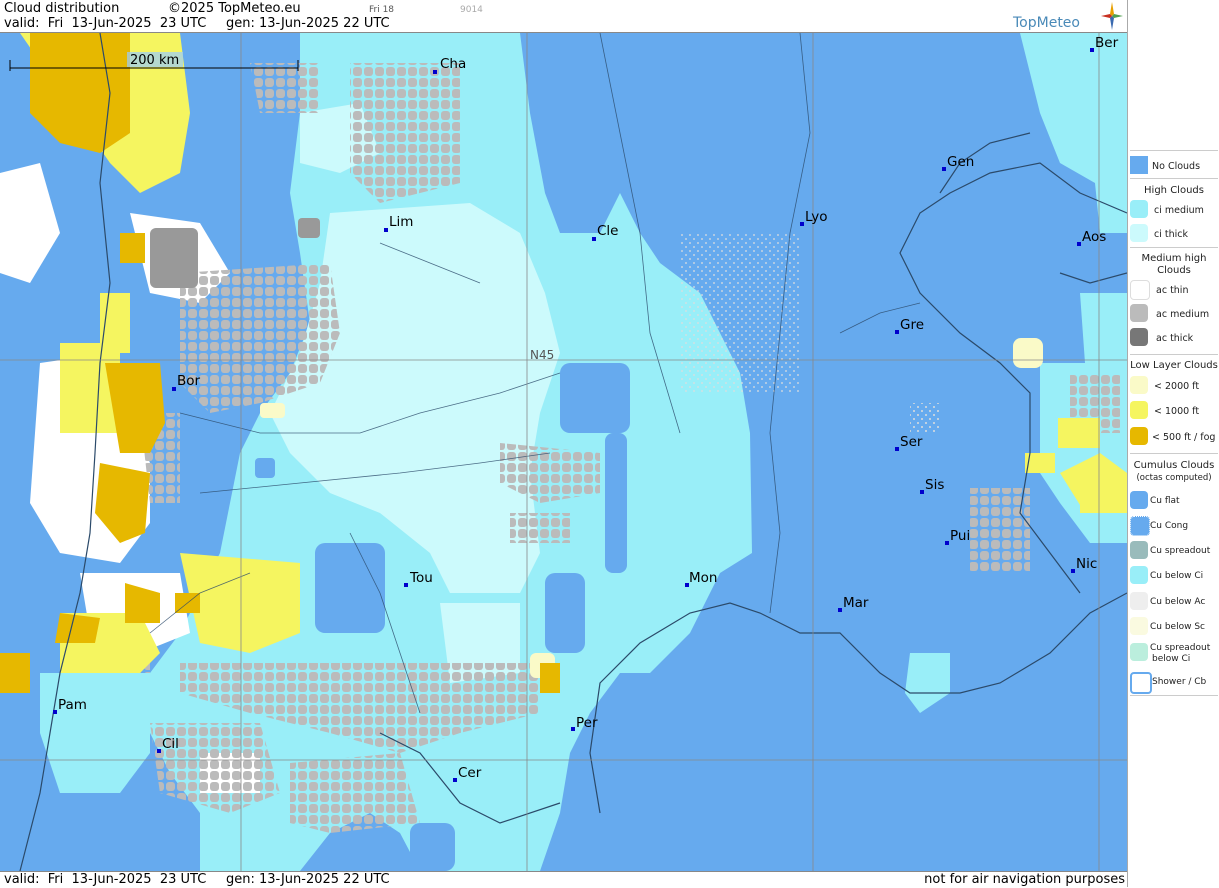  What do you see at coordinates (1175, 338) in the screenshot?
I see `legend-ac-thick: ac thick` at bounding box center [1175, 338].